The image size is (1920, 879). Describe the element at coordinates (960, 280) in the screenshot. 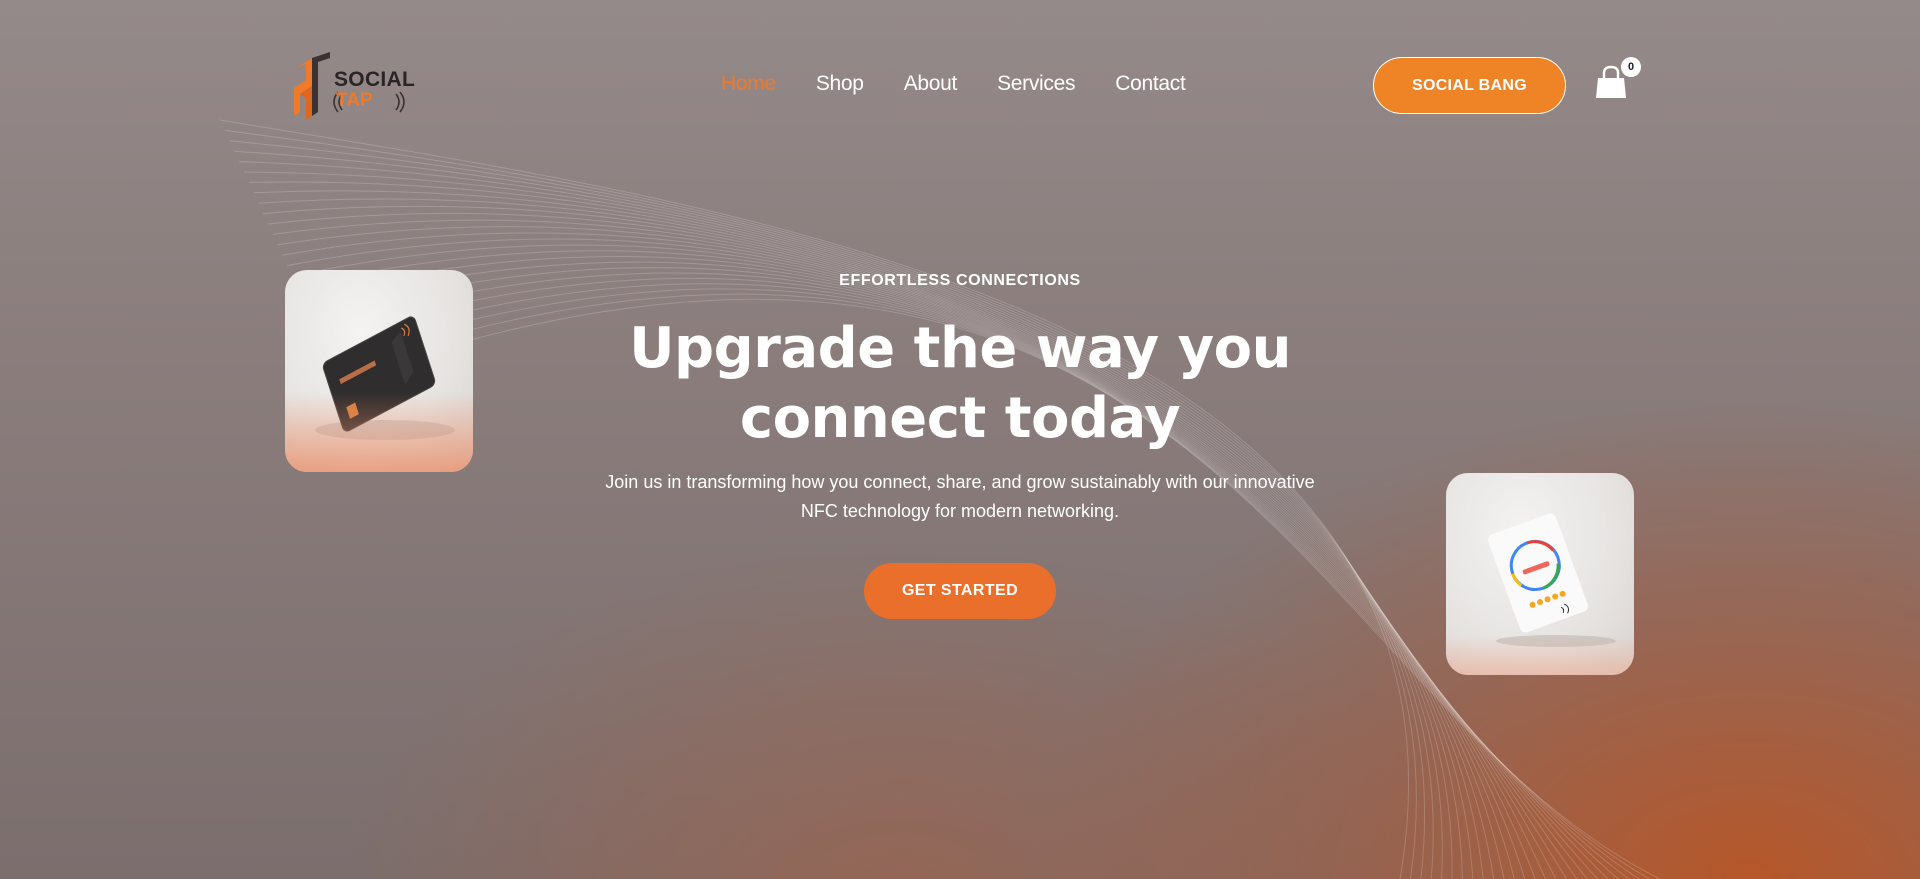

I see `hero-eyebrow: EFFORTLESS CONNECTIONS` at that location.